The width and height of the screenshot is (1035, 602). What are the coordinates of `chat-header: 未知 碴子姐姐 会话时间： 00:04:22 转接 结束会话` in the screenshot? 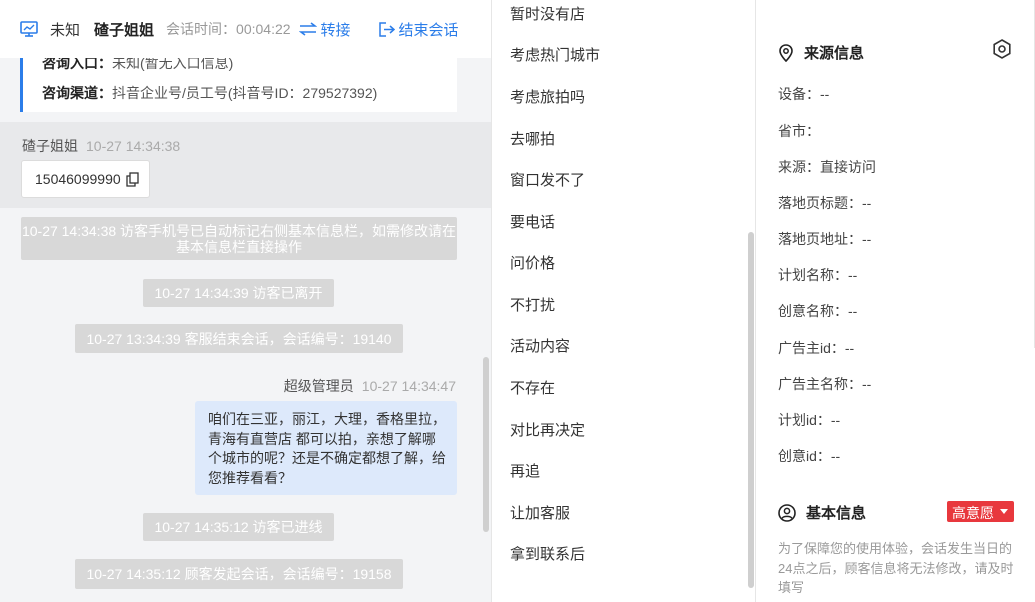 It's located at (245, 29).